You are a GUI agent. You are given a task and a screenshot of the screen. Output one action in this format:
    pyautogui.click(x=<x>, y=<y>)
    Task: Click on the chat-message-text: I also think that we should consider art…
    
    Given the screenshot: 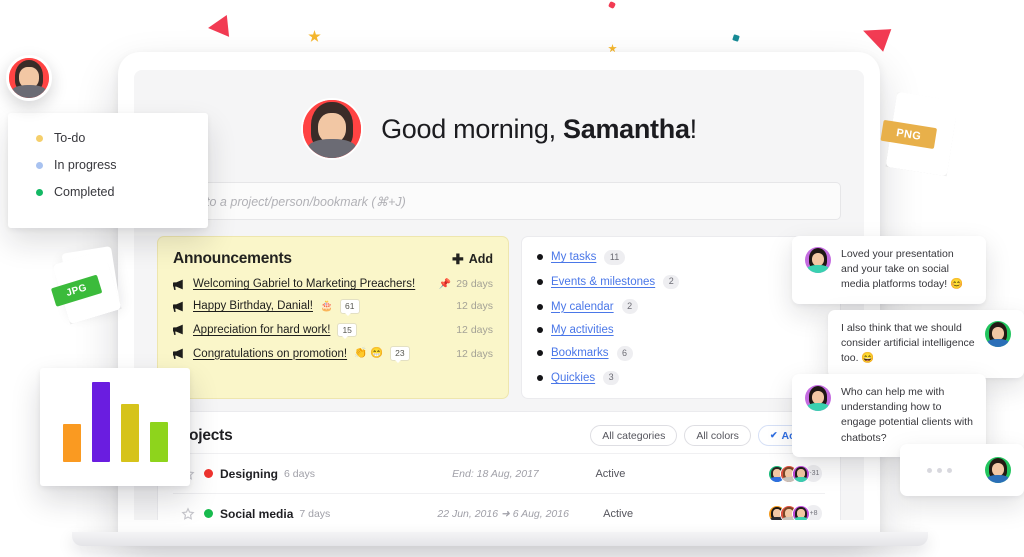 What is the action you would take?
    pyautogui.click(x=908, y=343)
    